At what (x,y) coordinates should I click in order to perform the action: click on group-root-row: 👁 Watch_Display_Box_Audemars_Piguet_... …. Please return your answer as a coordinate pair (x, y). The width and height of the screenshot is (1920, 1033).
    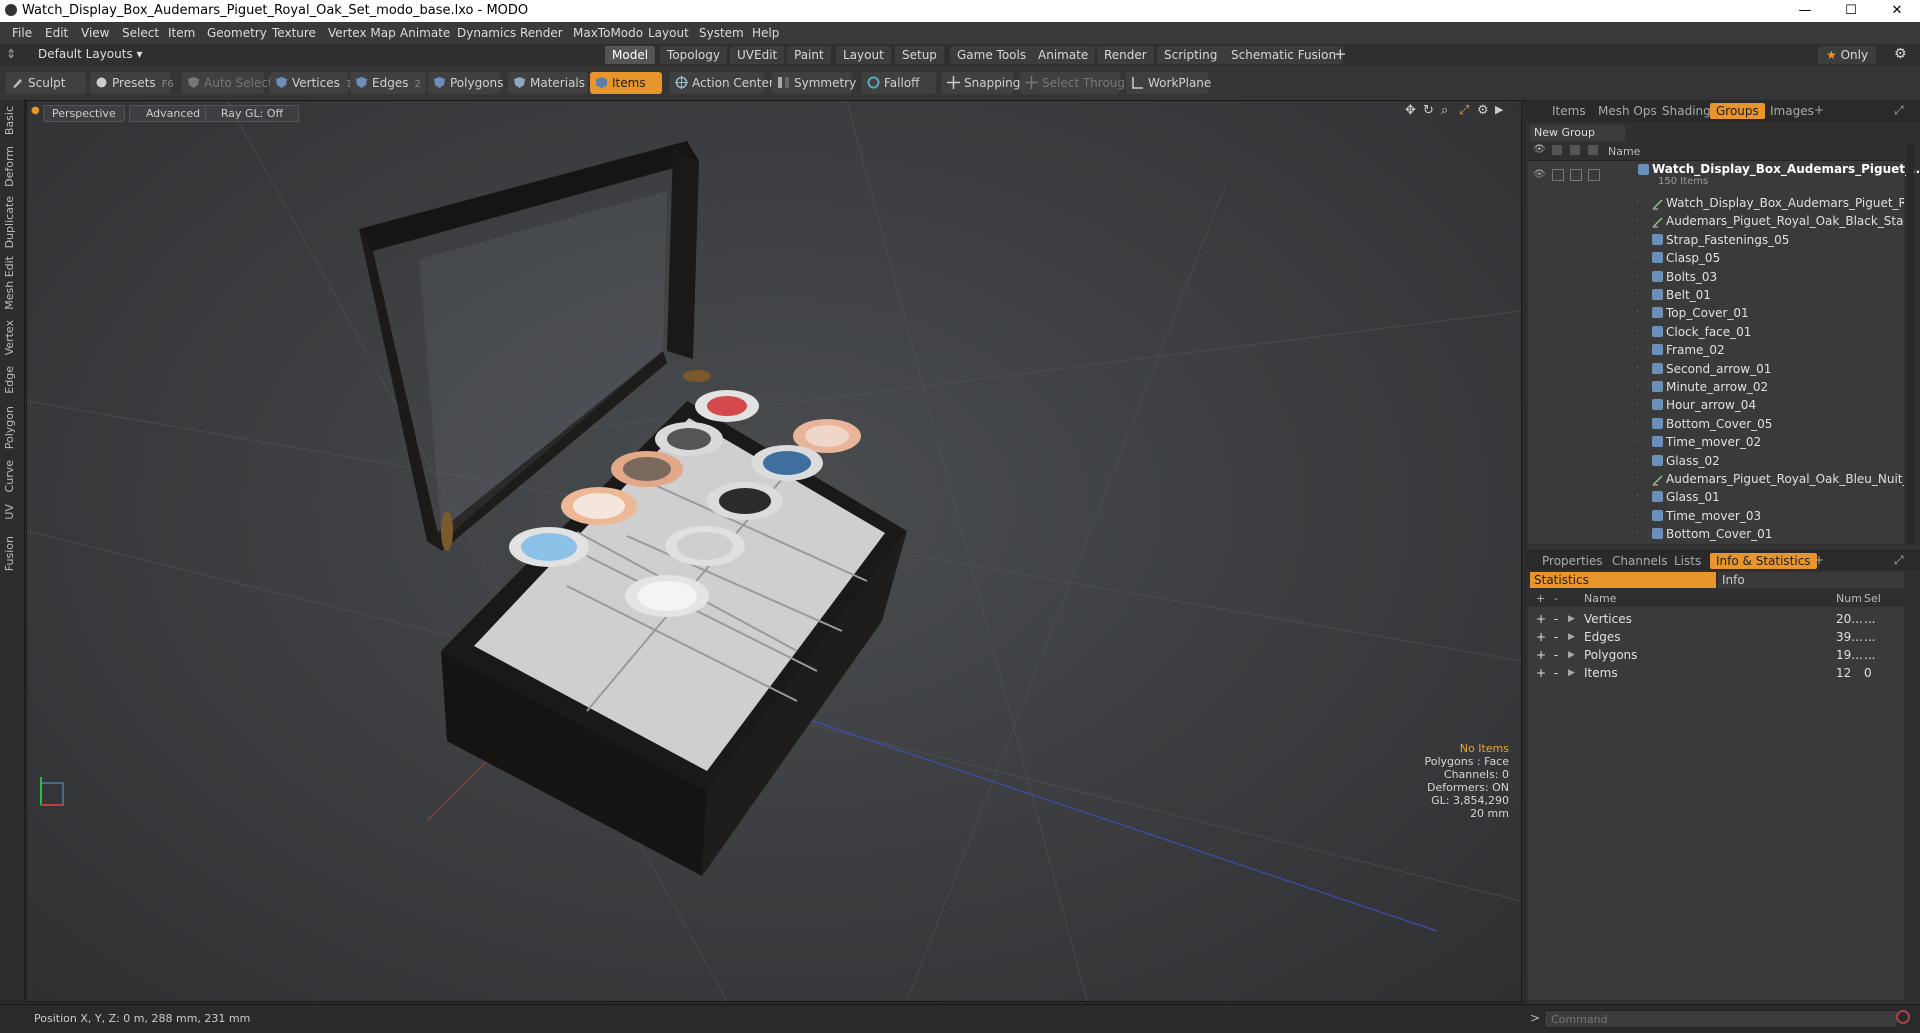
    Looking at the image, I should click on (1724, 177).